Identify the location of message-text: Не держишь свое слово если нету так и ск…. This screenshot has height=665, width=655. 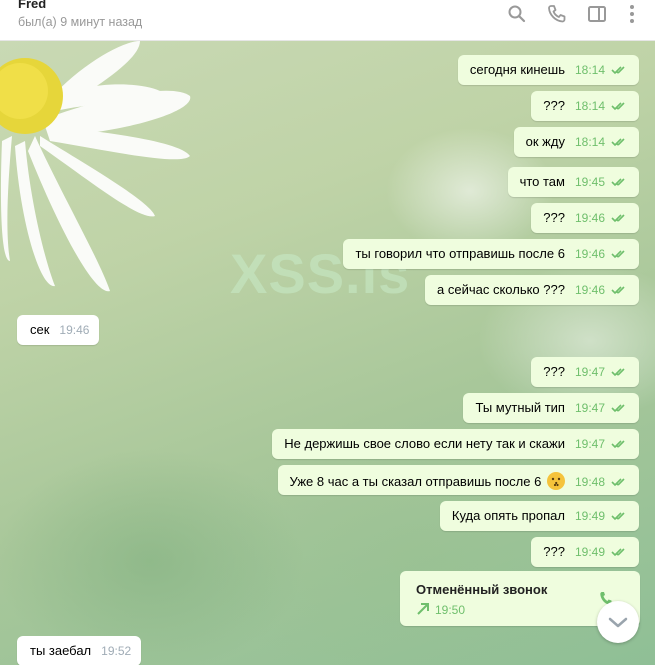
(424, 443).